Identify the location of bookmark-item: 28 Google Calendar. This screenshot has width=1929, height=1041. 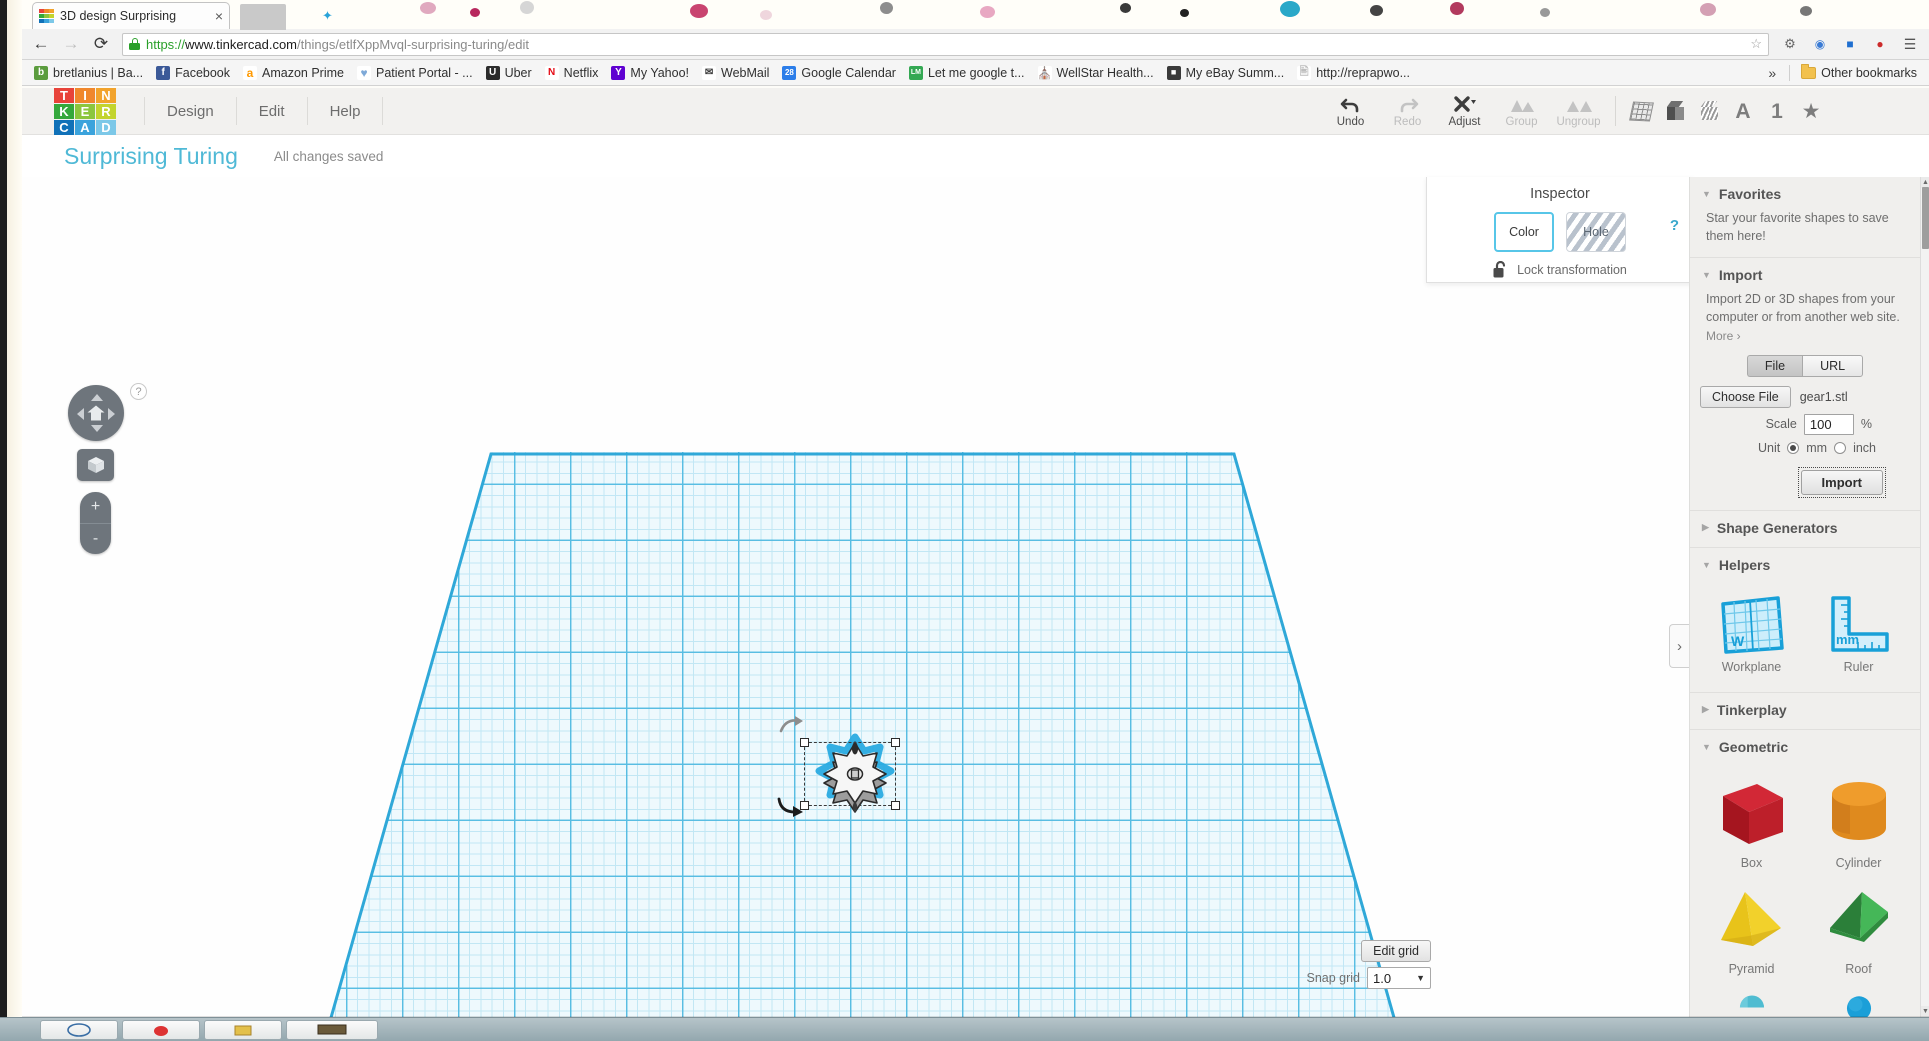
(839, 73).